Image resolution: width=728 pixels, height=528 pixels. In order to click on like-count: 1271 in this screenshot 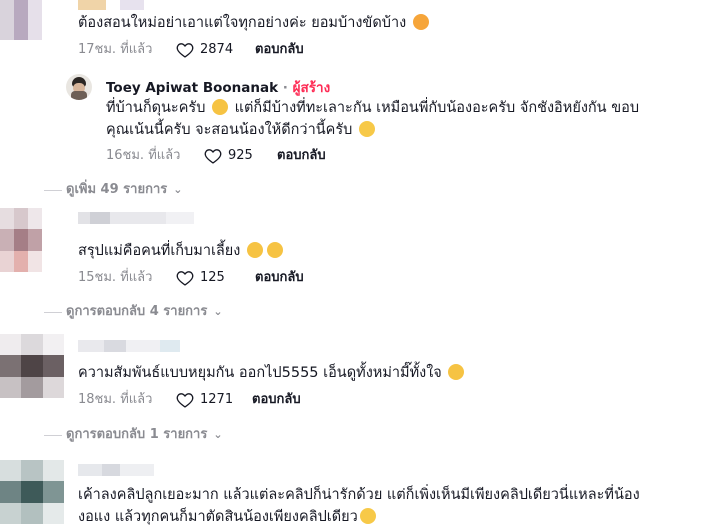, I will do `click(217, 399)`.